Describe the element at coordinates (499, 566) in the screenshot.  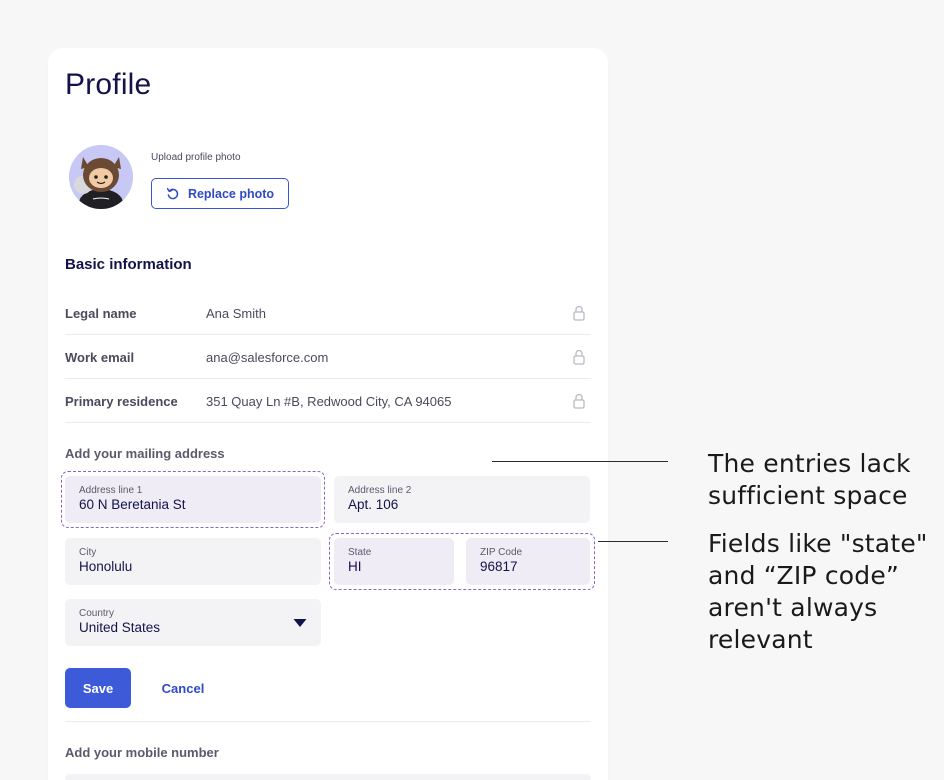
I see `field-value: 96817` at that location.